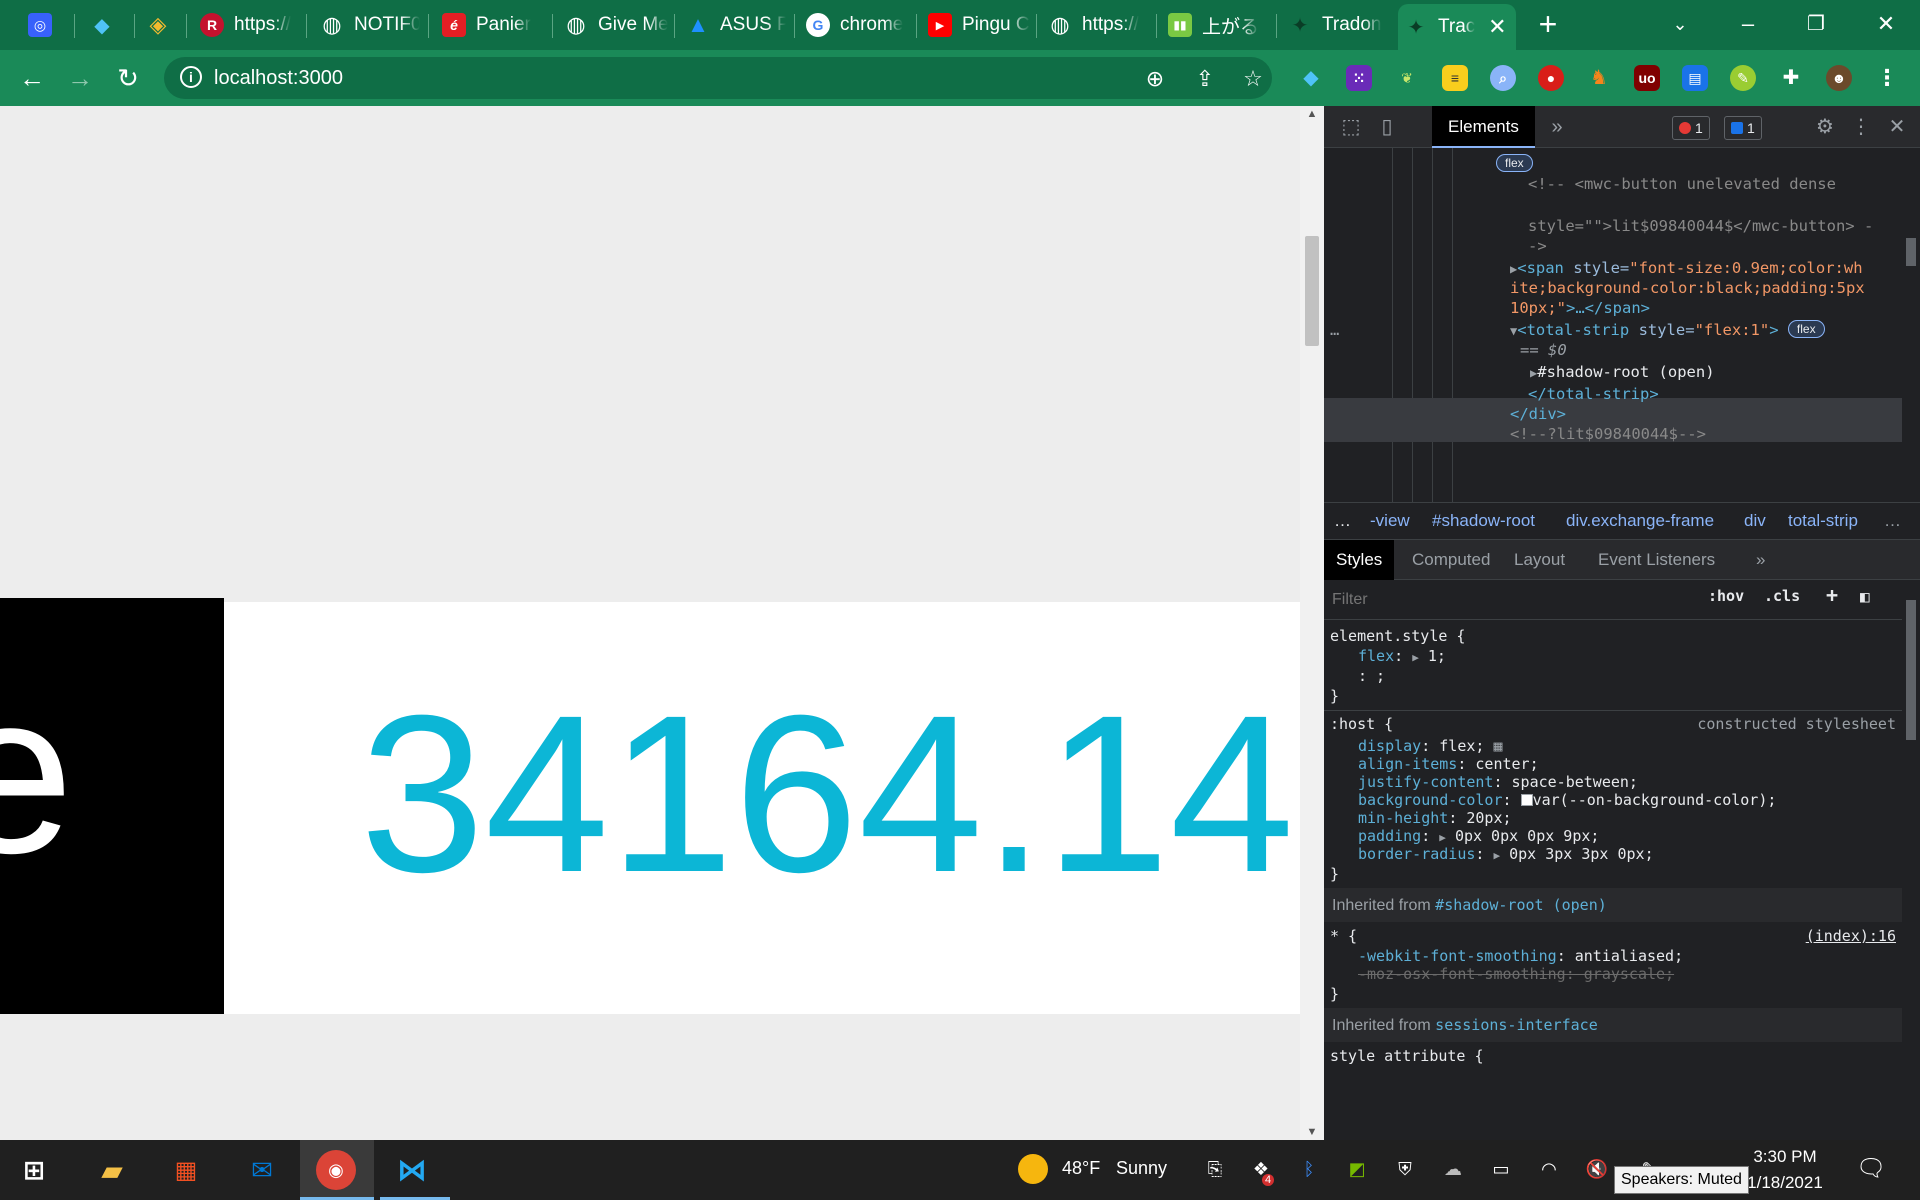 The height and width of the screenshot is (1200, 1920). What do you see at coordinates (1520, 956) in the screenshot?
I see `style-property: -webkit-font-smoothing: antialiased;` at bounding box center [1520, 956].